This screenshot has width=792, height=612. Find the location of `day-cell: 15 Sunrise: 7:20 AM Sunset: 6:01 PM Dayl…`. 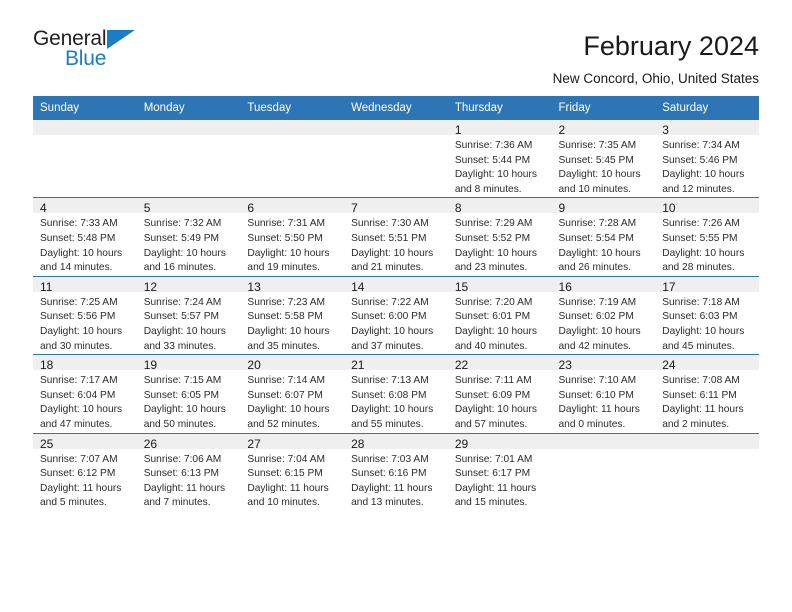

day-cell: 15 Sunrise: 7:20 AM Sunset: 6:01 PM Dayl… is located at coordinates (499, 315).